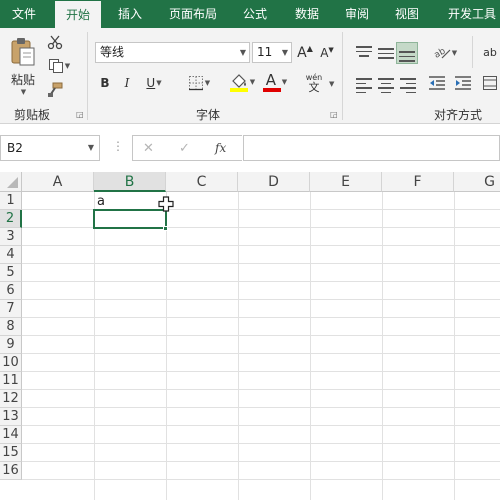 This screenshot has width=500, height=500. Describe the element at coordinates (255, 14) in the screenshot. I see `tab-formulas: 公式` at that location.